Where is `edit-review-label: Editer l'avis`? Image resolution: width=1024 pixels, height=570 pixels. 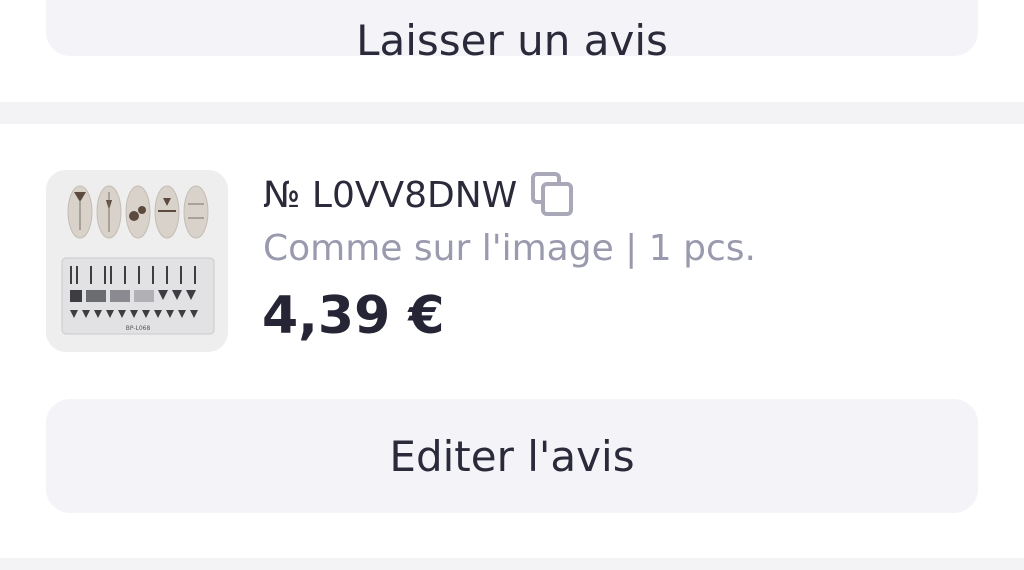
edit-review-label: Editer l'avis is located at coordinates (512, 456).